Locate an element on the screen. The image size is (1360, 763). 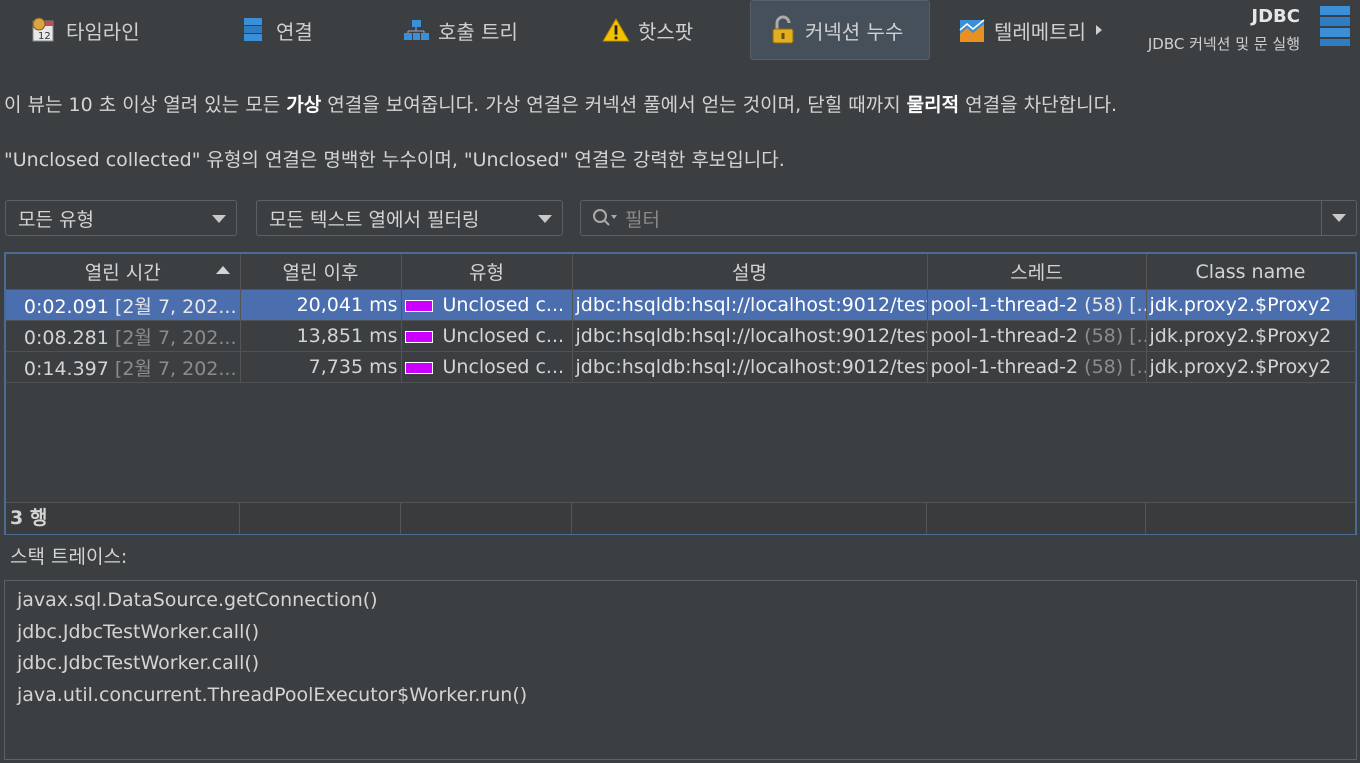
table-footer: 3 행 is located at coordinates (680, 518).